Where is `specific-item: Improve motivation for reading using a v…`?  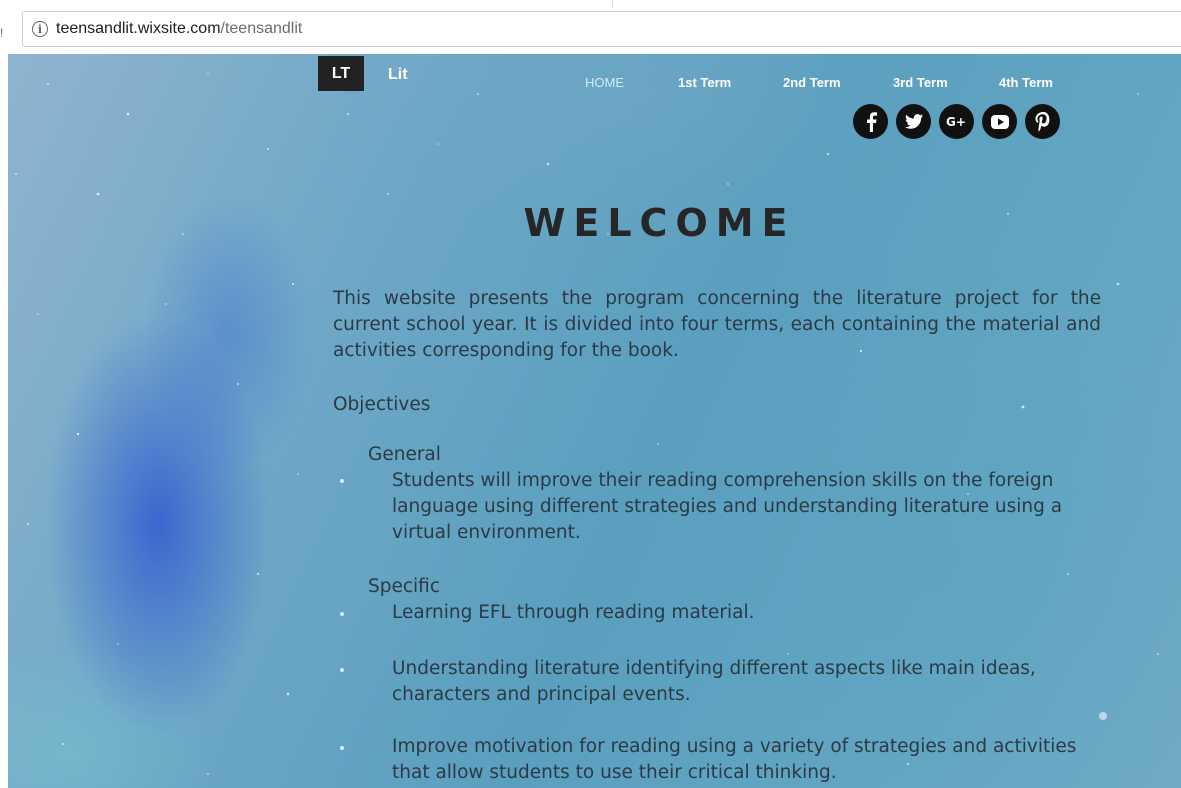 specific-item: Improve motivation for reading using a v… is located at coordinates (734, 759).